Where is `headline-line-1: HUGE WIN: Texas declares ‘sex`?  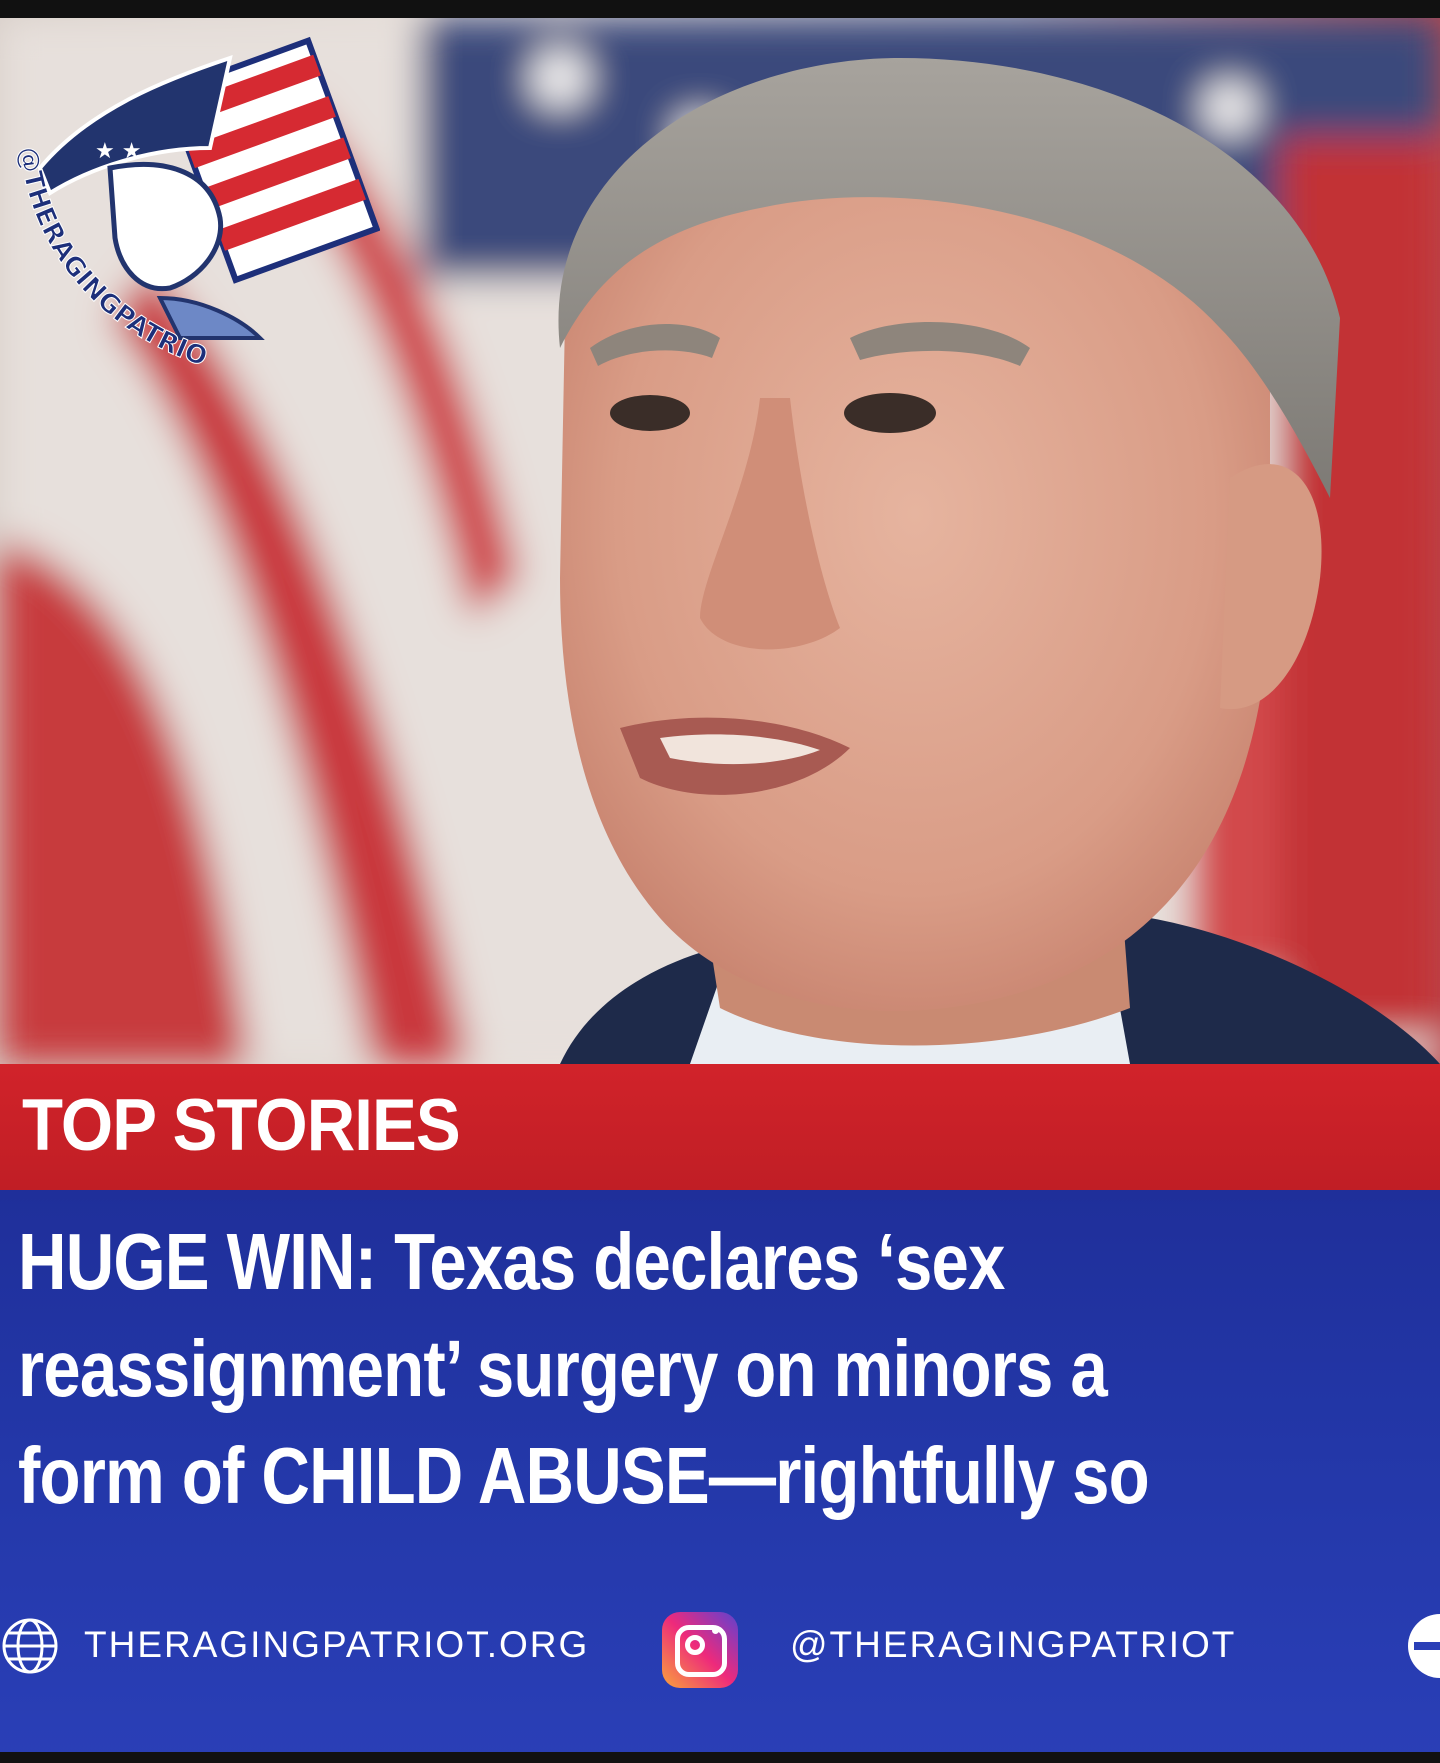
headline-line-1: HUGE WIN: Texas declares ‘sex is located at coordinates (511, 1261).